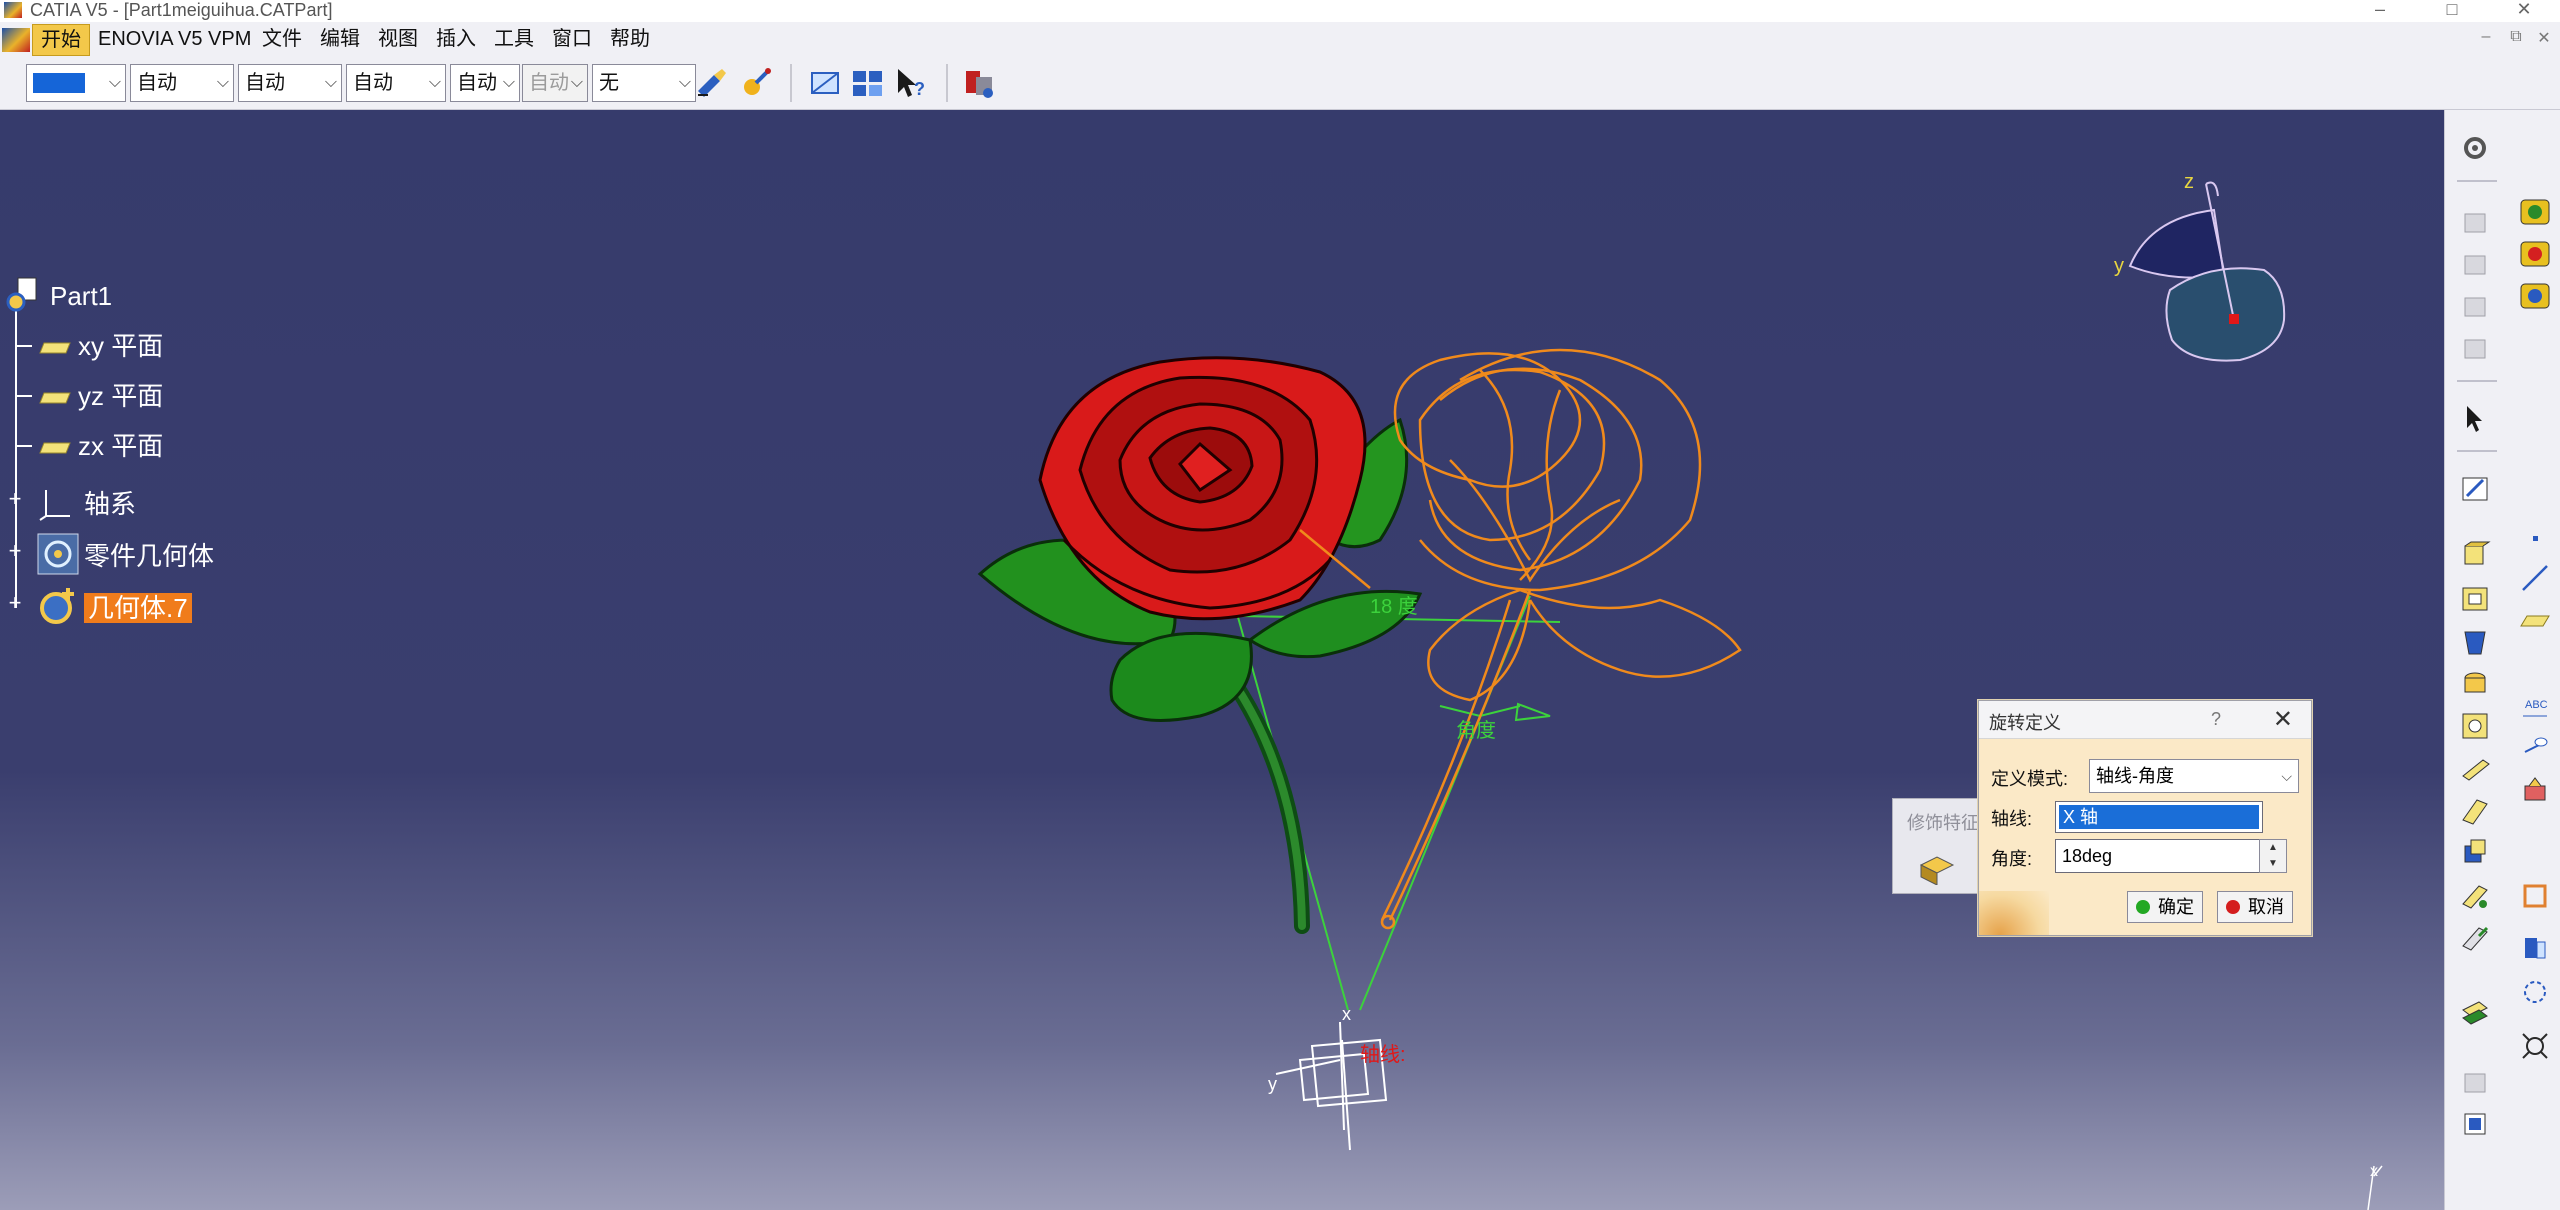  I want to click on dialog-titlebar: 旋转定义 ? ✕, so click(2145, 720).